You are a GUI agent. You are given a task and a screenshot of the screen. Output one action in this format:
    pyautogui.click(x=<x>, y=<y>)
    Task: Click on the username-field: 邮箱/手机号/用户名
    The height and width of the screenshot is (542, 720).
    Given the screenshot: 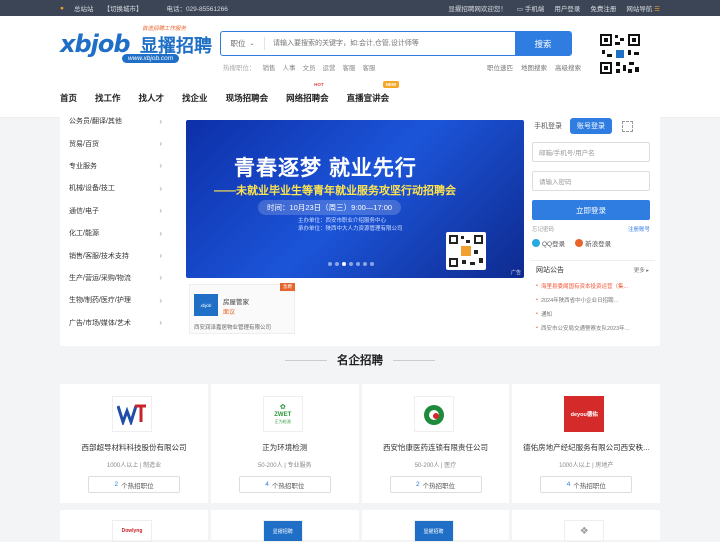 What is the action you would take?
    pyautogui.click(x=591, y=152)
    